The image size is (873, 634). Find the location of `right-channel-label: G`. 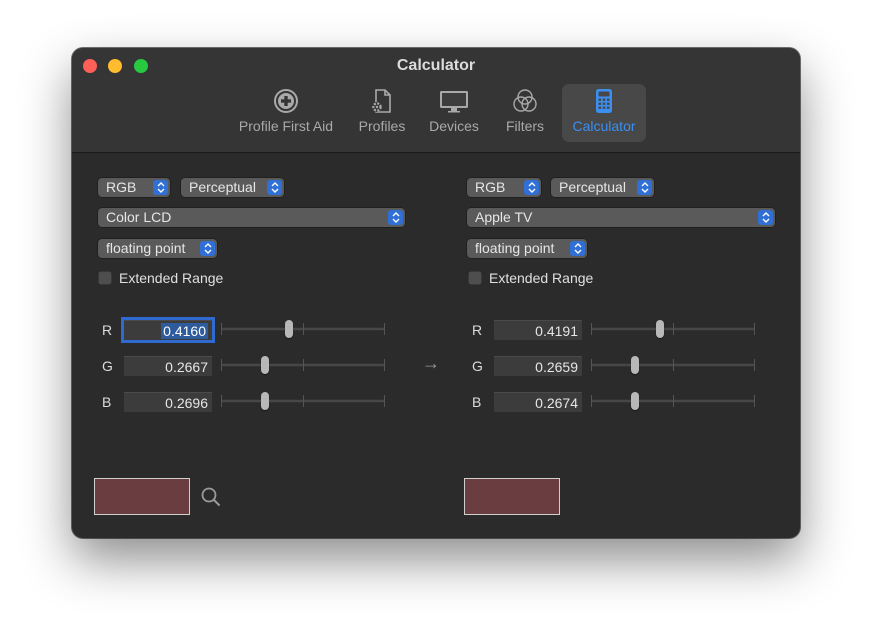

right-channel-label: G is located at coordinates (477, 366).